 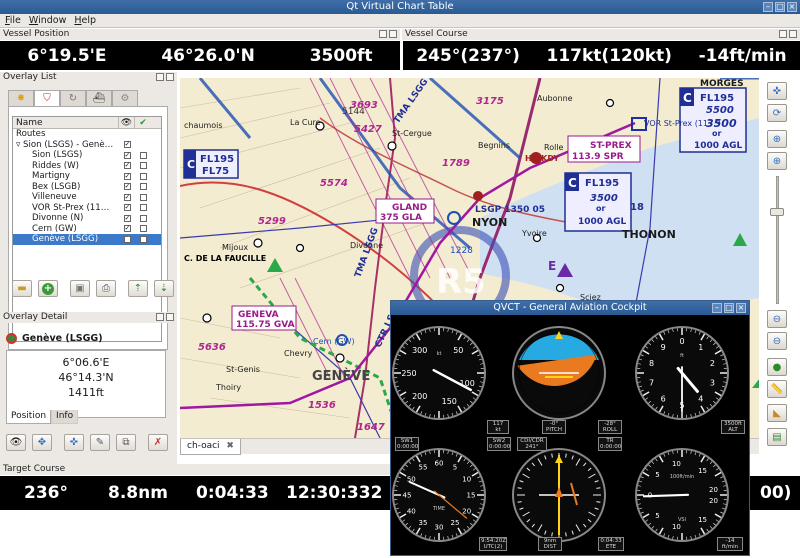 I want to click on vsi-unit: ft/min, so click(x=730, y=547).